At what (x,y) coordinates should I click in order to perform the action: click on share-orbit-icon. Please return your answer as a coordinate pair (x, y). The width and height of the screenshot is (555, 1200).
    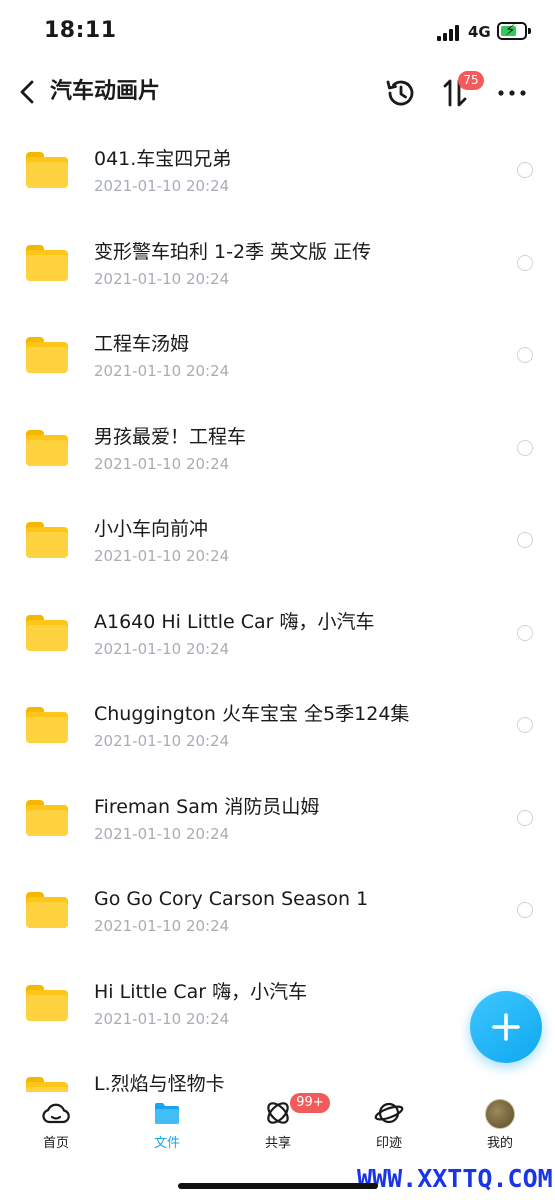
    Looking at the image, I should click on (278, 1113).